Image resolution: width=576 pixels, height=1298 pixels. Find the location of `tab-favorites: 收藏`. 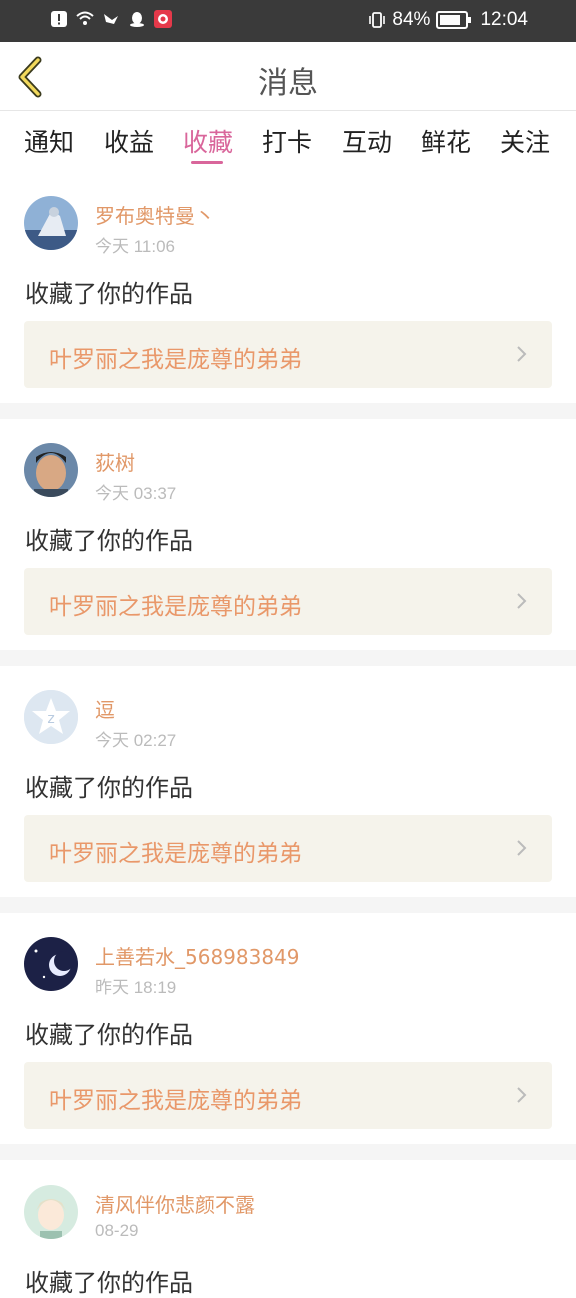

tab-favorites: 收藏 is located at coordinates (208, 143).